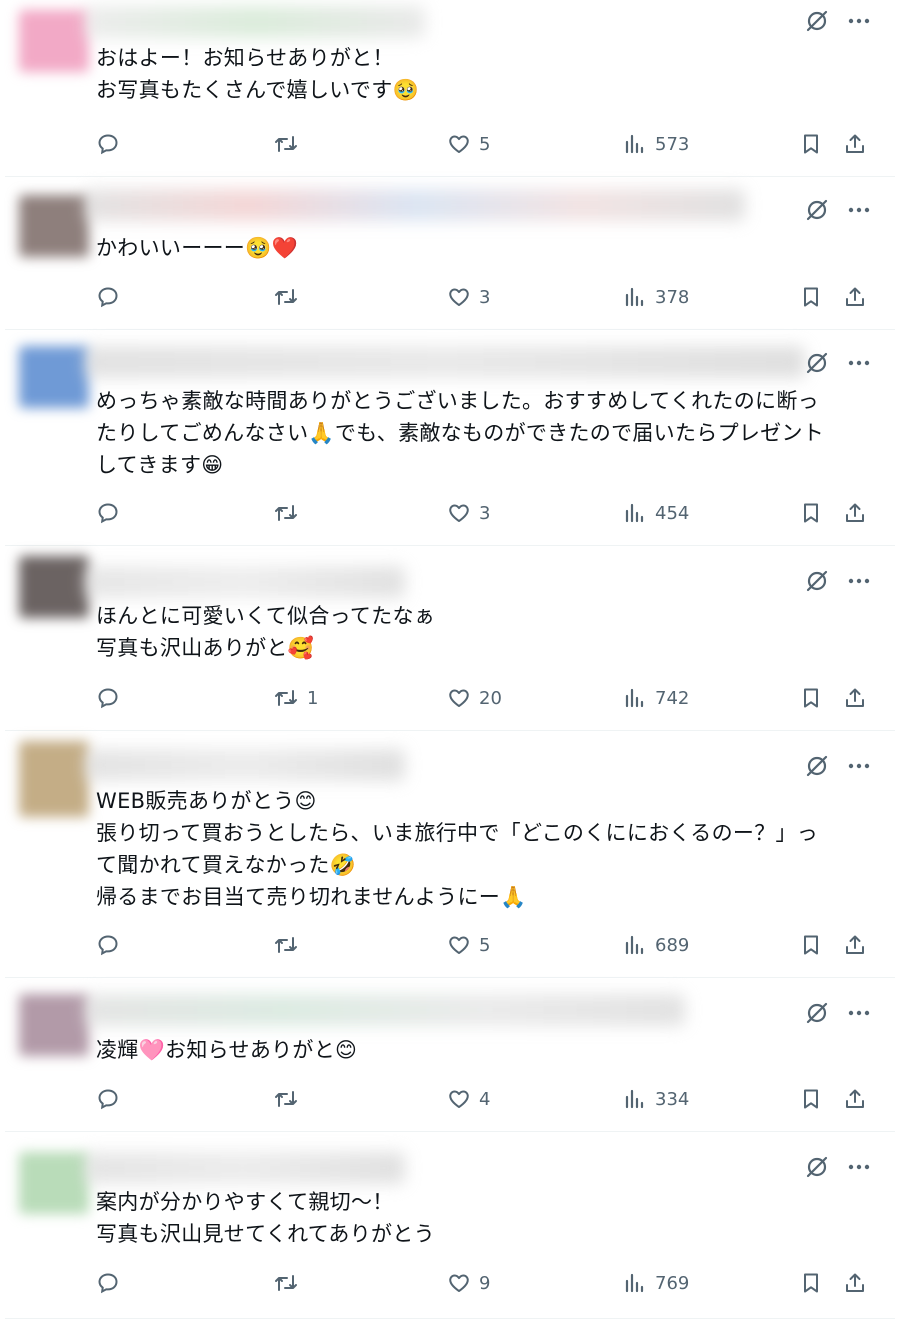 This screenshot has width=900, height=1329. What do you see at coordinates (656, 513) in the screenshot?
I see `views-button: 454` at bounding box center [656, 513].